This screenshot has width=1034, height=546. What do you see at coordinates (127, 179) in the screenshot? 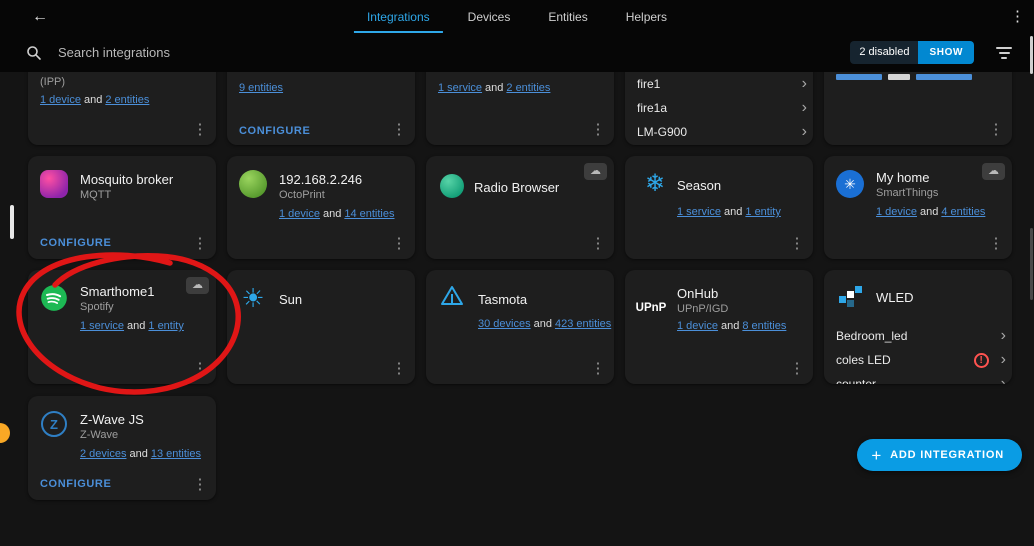
I see `card-title: Mosquito broker` at bounding box center [127, 179].